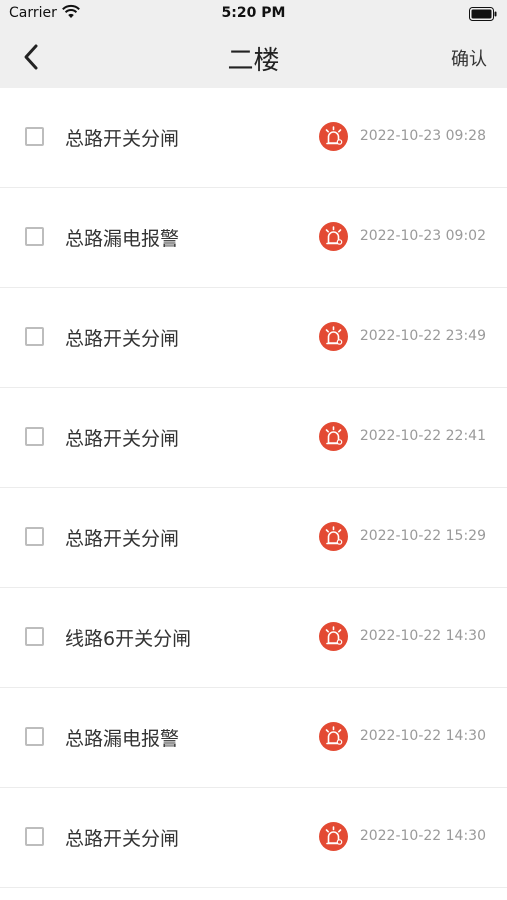  I want to click on alarm-label: 线路6开关分闸, so click(128, 639).